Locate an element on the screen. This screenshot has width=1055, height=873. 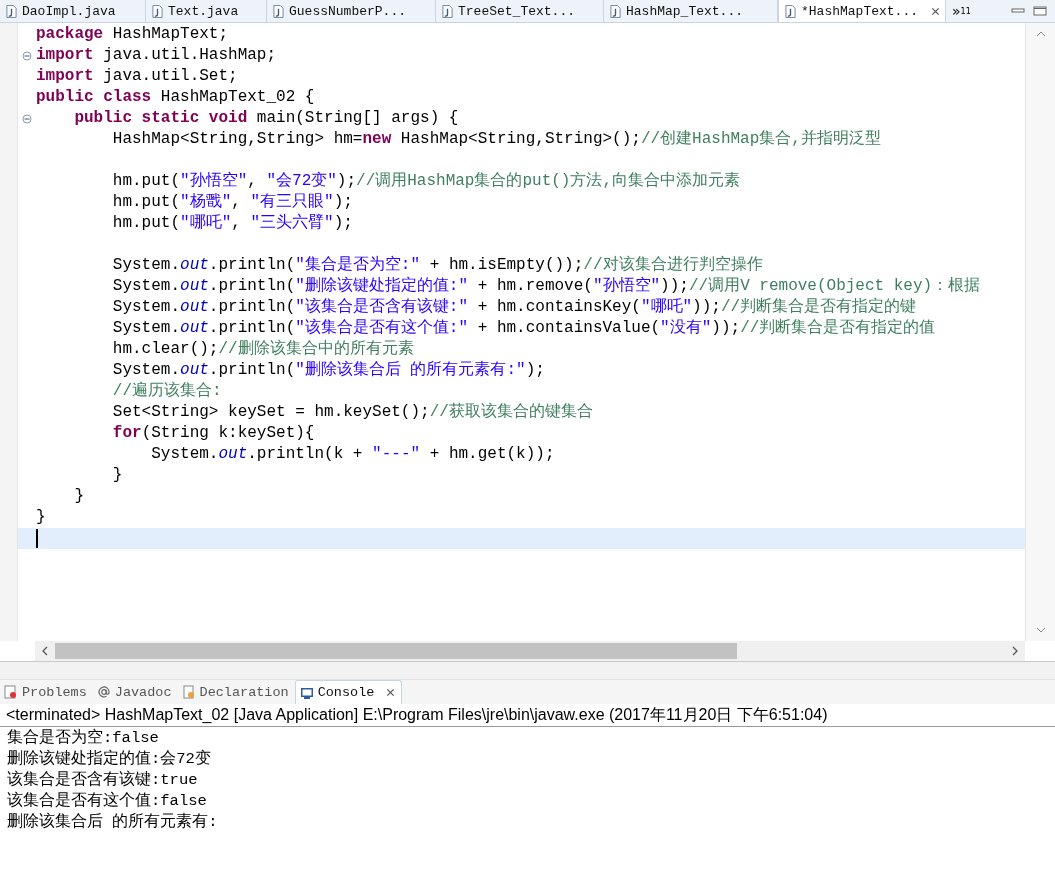
code-line: System.out.println("该集合是否有这个值:" + hm.containsValue("没有"));//判断集合是否有指定的值 is located at coordinates (523, 328).